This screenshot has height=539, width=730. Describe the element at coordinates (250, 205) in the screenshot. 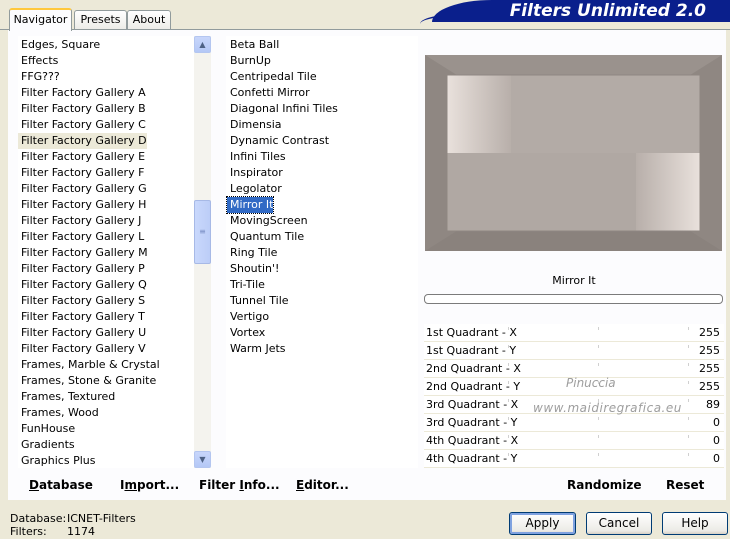

I see `filter-item: Mirror It` at that location.